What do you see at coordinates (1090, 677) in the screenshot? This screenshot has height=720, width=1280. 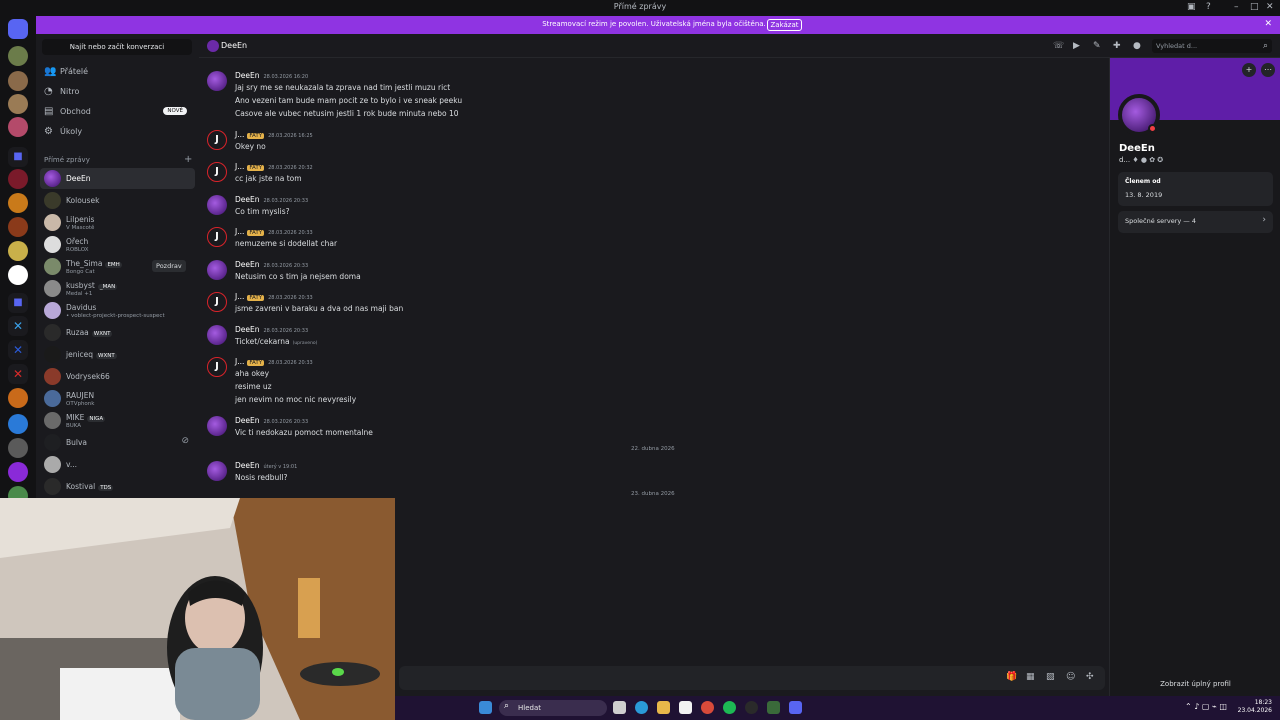 I see `apps-icon: ✣` at bounding box center [1090, 677].